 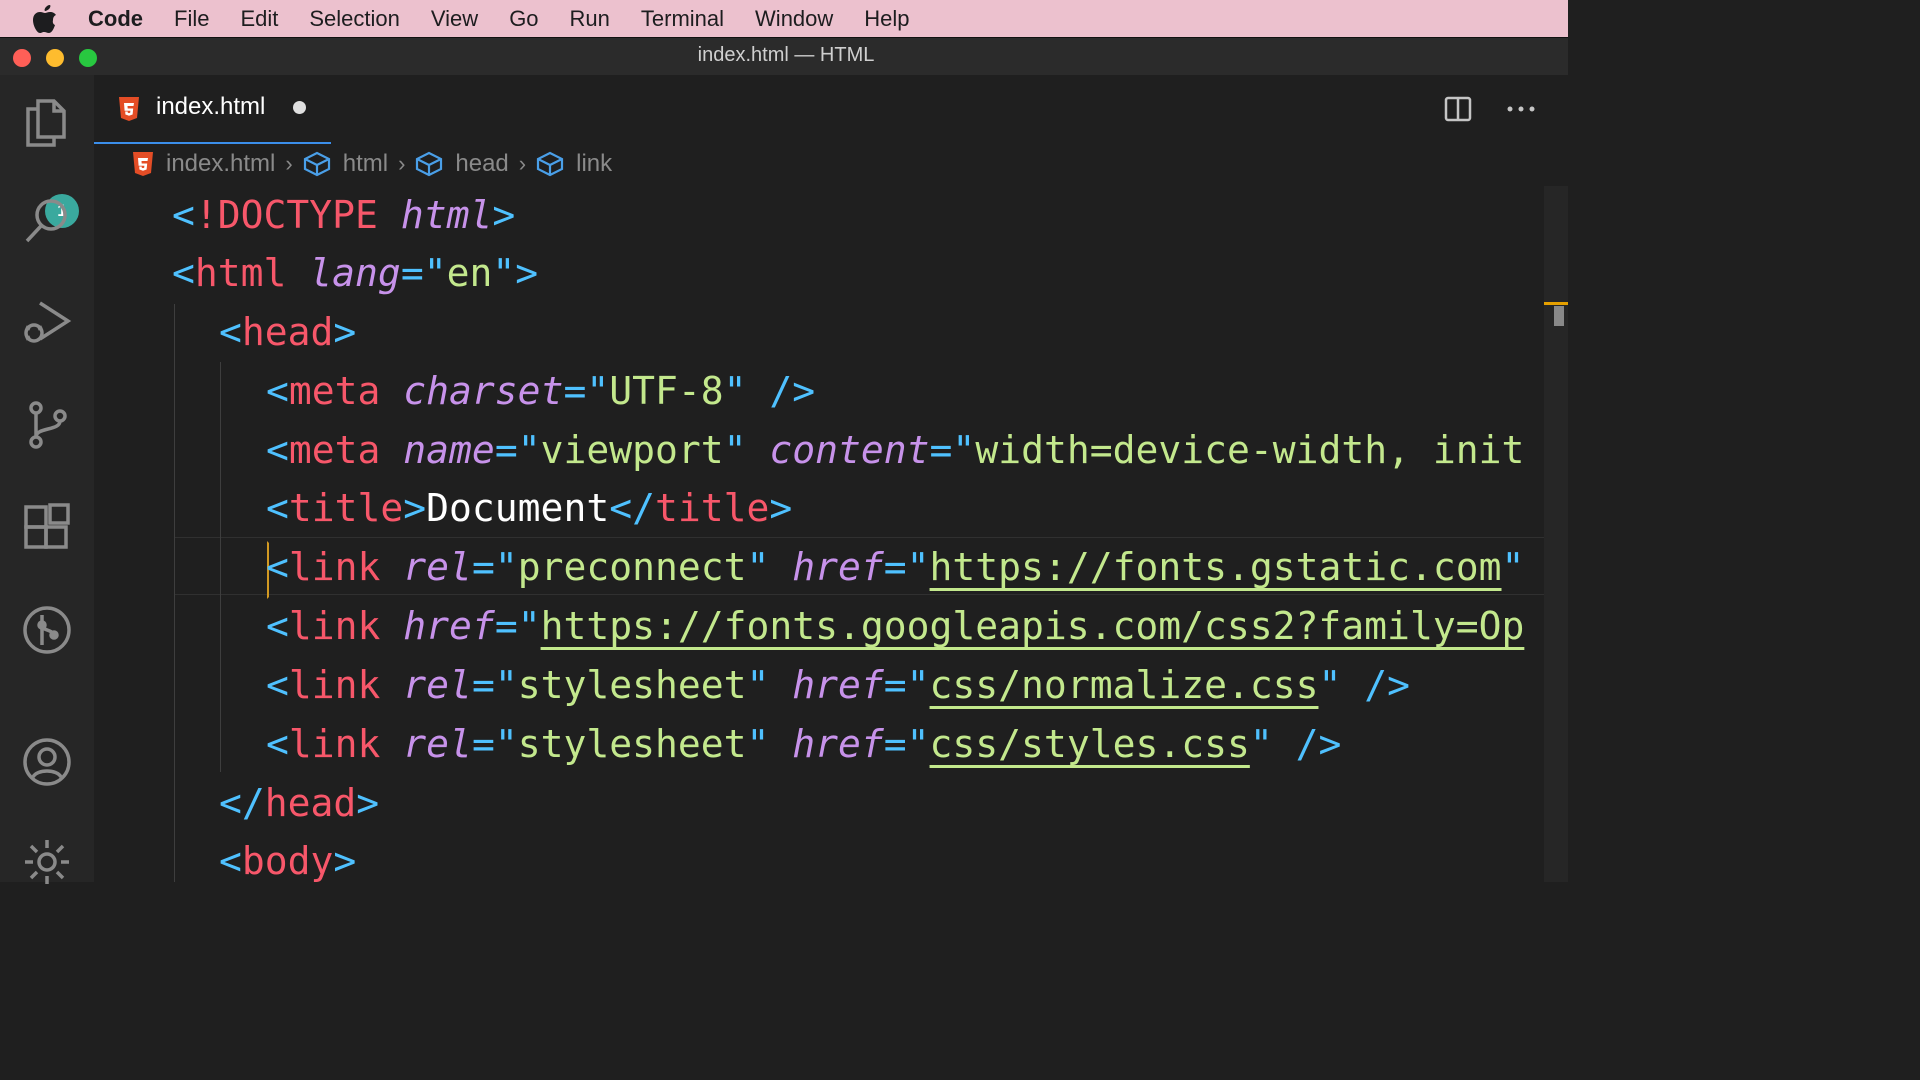 I want to click on breadcrumb: index.html › html › head › link, so click(x=819, y=164).